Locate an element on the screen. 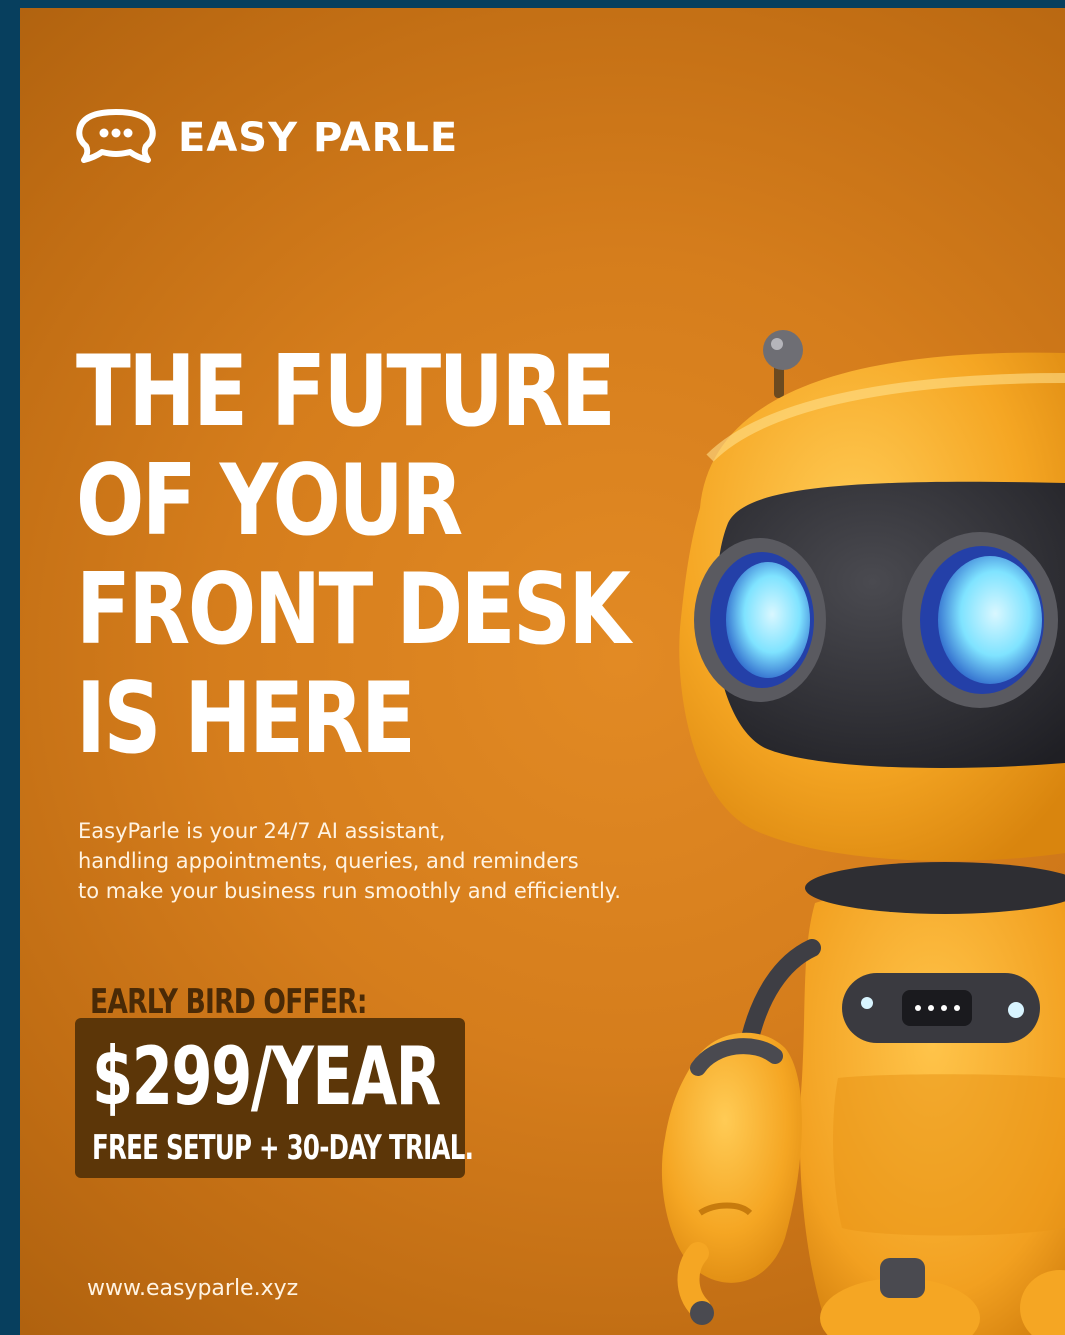 The height and width of the screenshot is (1335, 1065). offer-price: $299/YEAR is located at coordinates (266, 1076).